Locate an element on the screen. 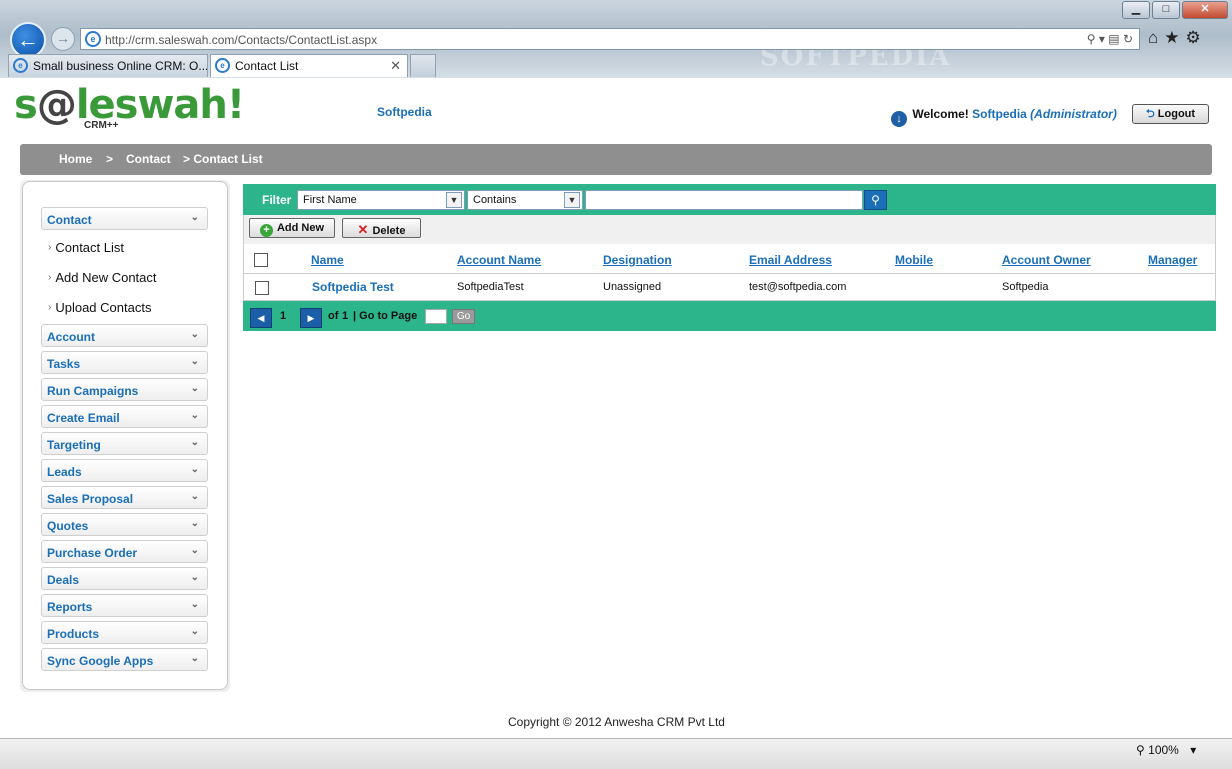 The height and width of the screenshot is (769, 1232). zoom-magnifier-icon: ⚲ is located at coordinates (1140, 750).